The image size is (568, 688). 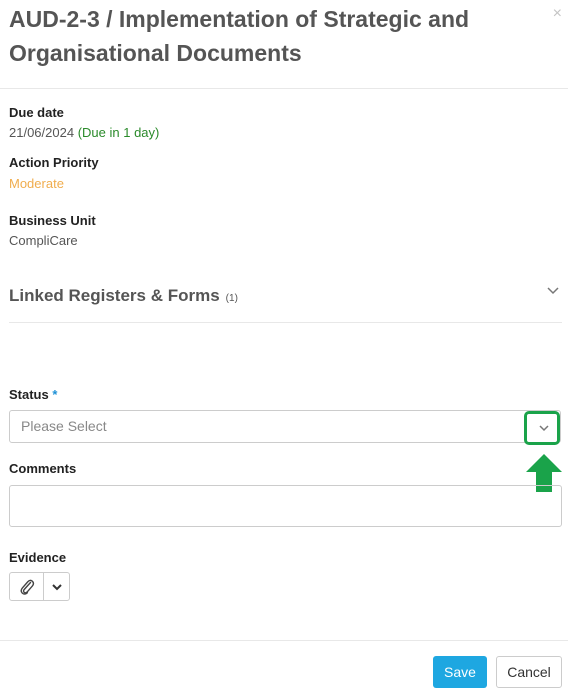 What do you see at coordinates (460, 672) in the screenshot?
I see `save-button: Save` at bounding box center [460, 672].